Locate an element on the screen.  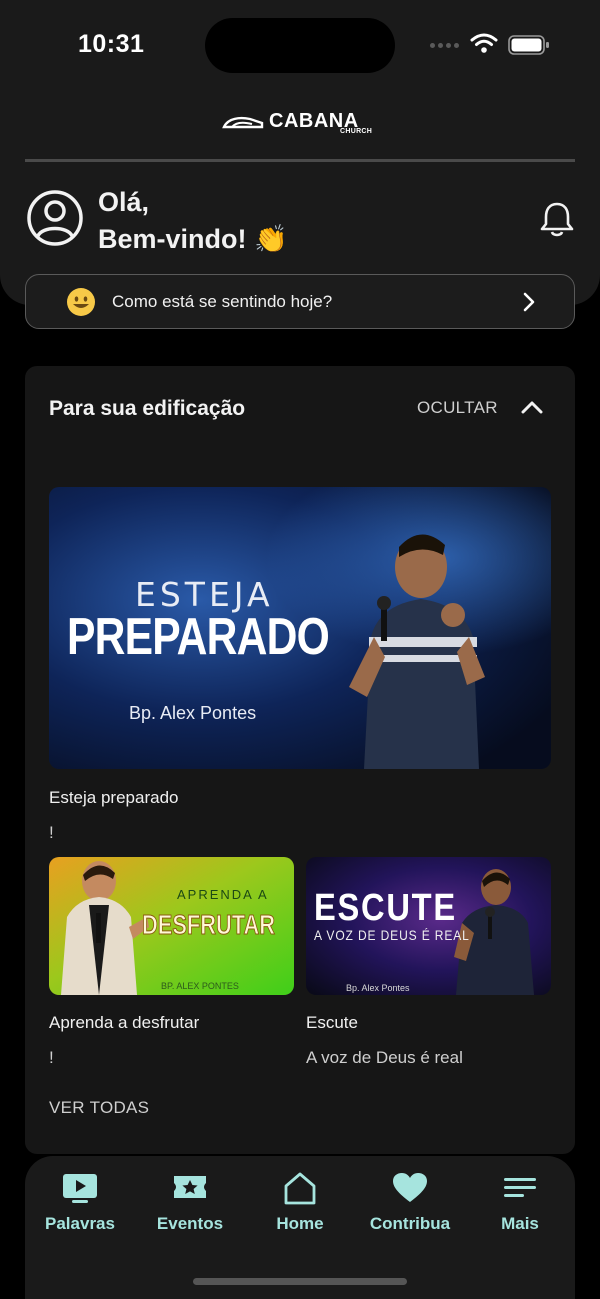
see-all-link: VER TODAS is located at coordinates (99, 1108).